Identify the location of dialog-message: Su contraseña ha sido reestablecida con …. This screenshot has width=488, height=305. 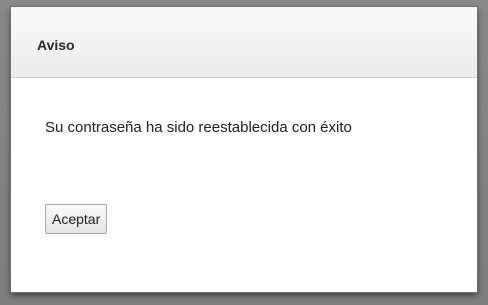
(198, 127).